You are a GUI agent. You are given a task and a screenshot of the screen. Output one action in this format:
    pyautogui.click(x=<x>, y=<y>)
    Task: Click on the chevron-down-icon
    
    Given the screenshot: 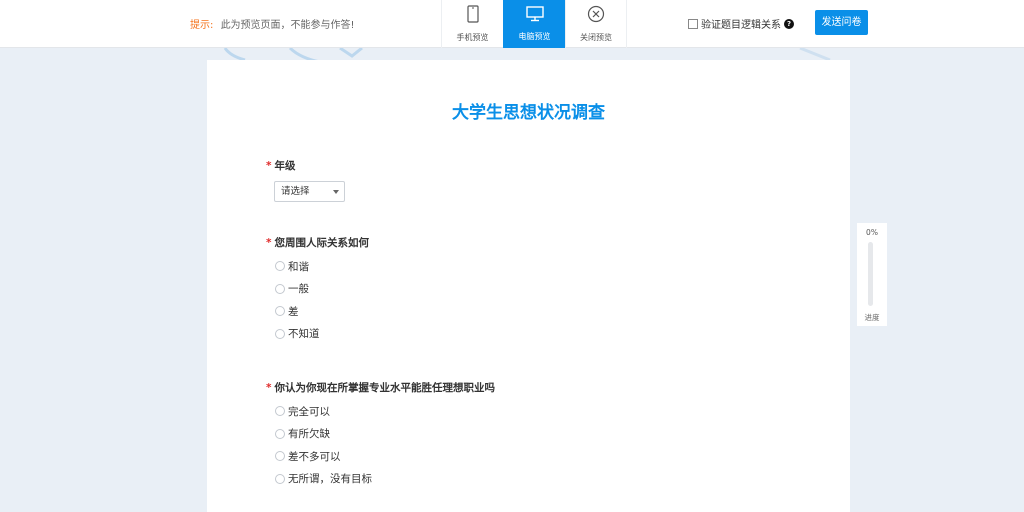 What is the action you would take?
    pyautogui.click(x=336, y=192)
    